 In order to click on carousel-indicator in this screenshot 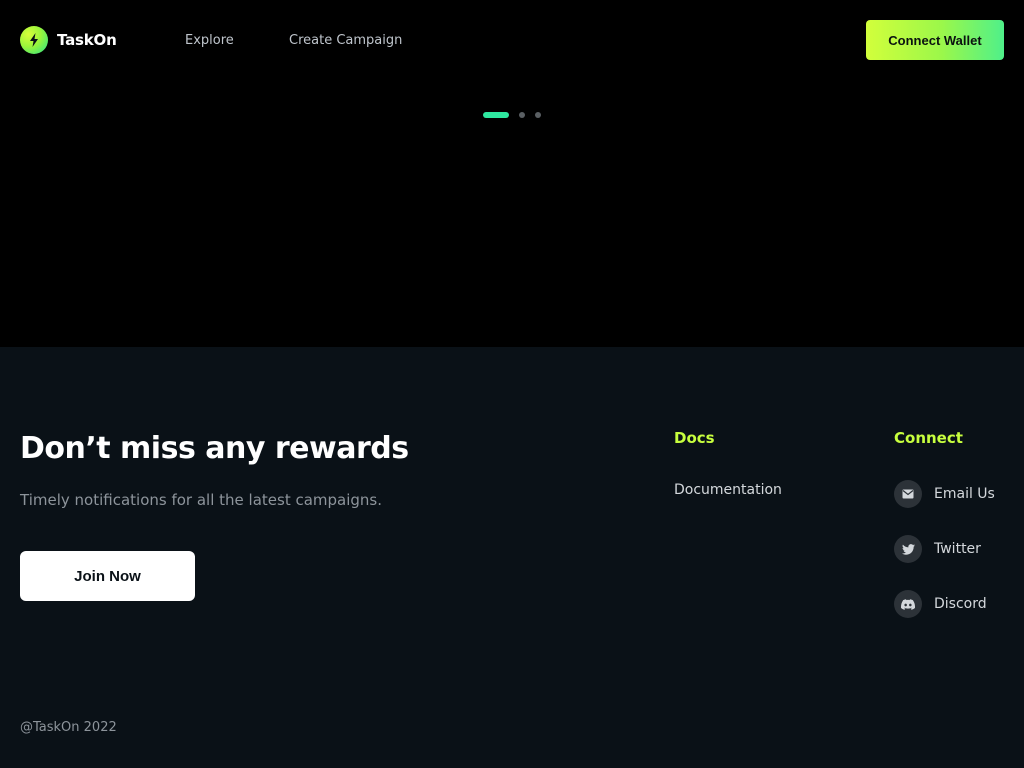, I will do `click(512, 115)`.